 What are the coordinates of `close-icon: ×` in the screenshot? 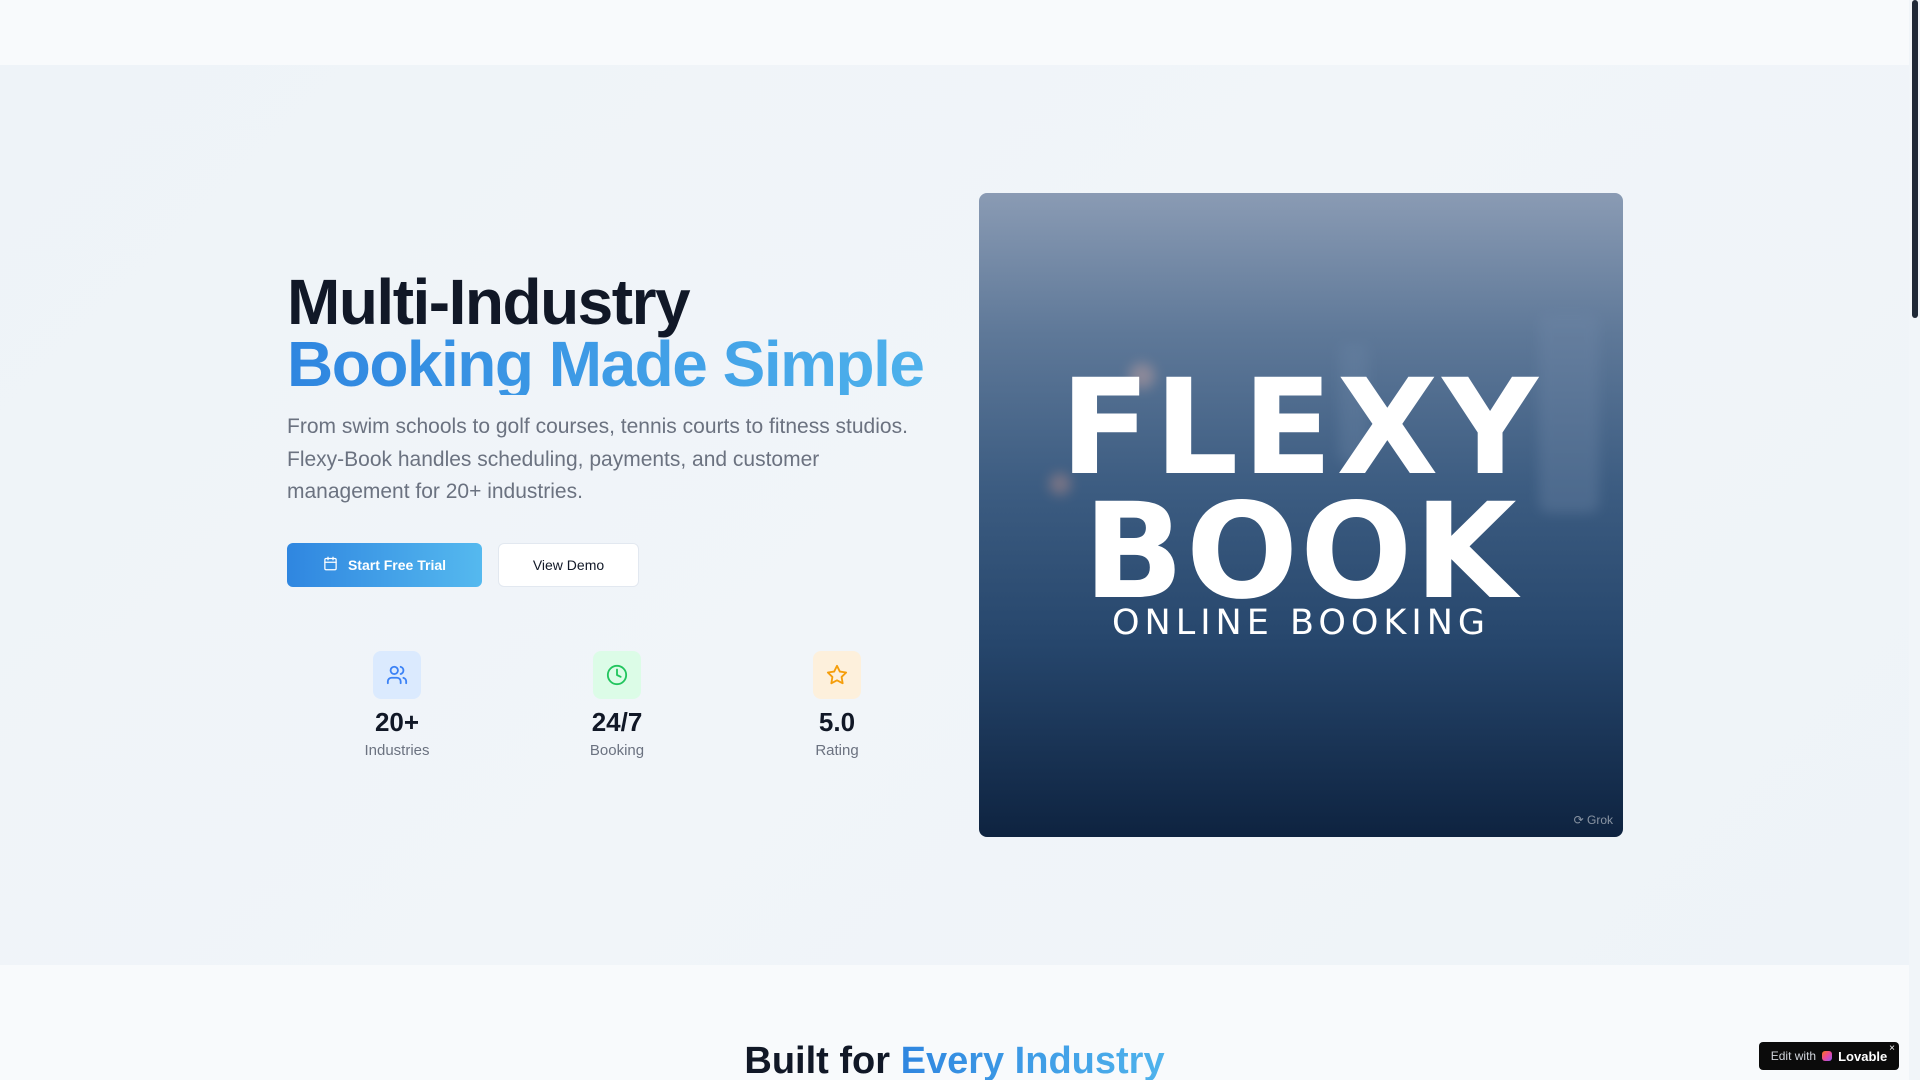 It's located at (1892, 1048).